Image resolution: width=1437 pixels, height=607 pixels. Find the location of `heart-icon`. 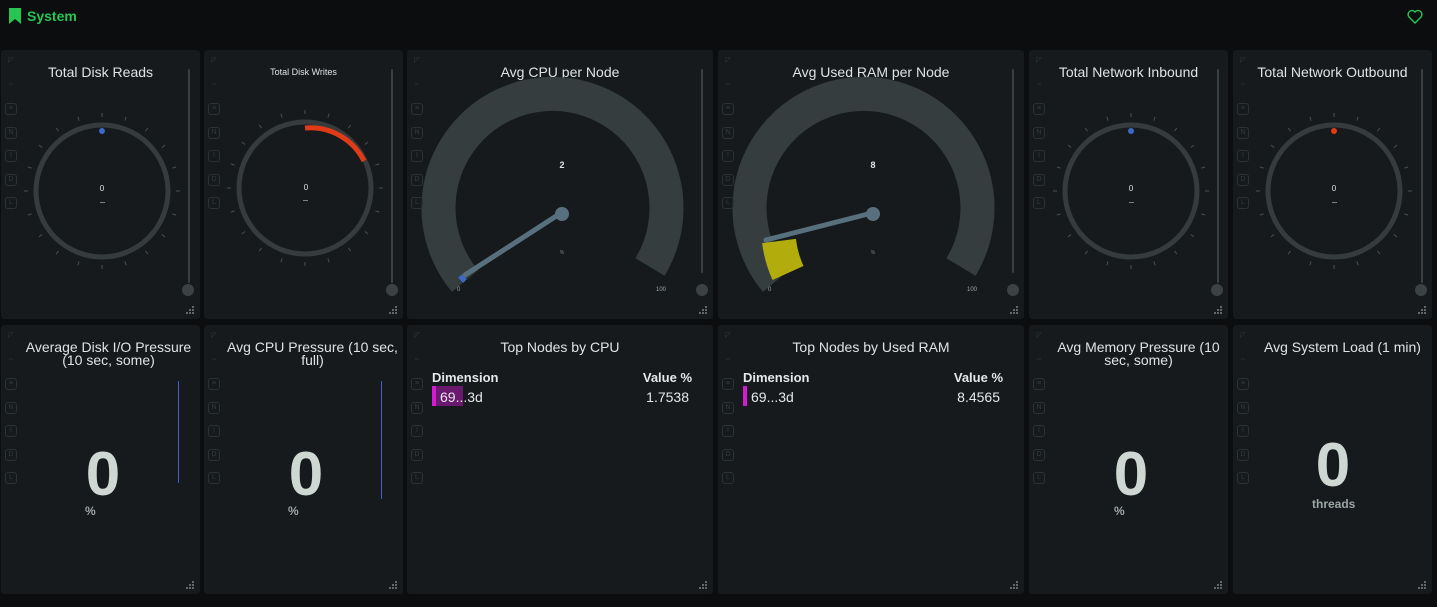

heart-icon is located at coordinates (1415, 16).